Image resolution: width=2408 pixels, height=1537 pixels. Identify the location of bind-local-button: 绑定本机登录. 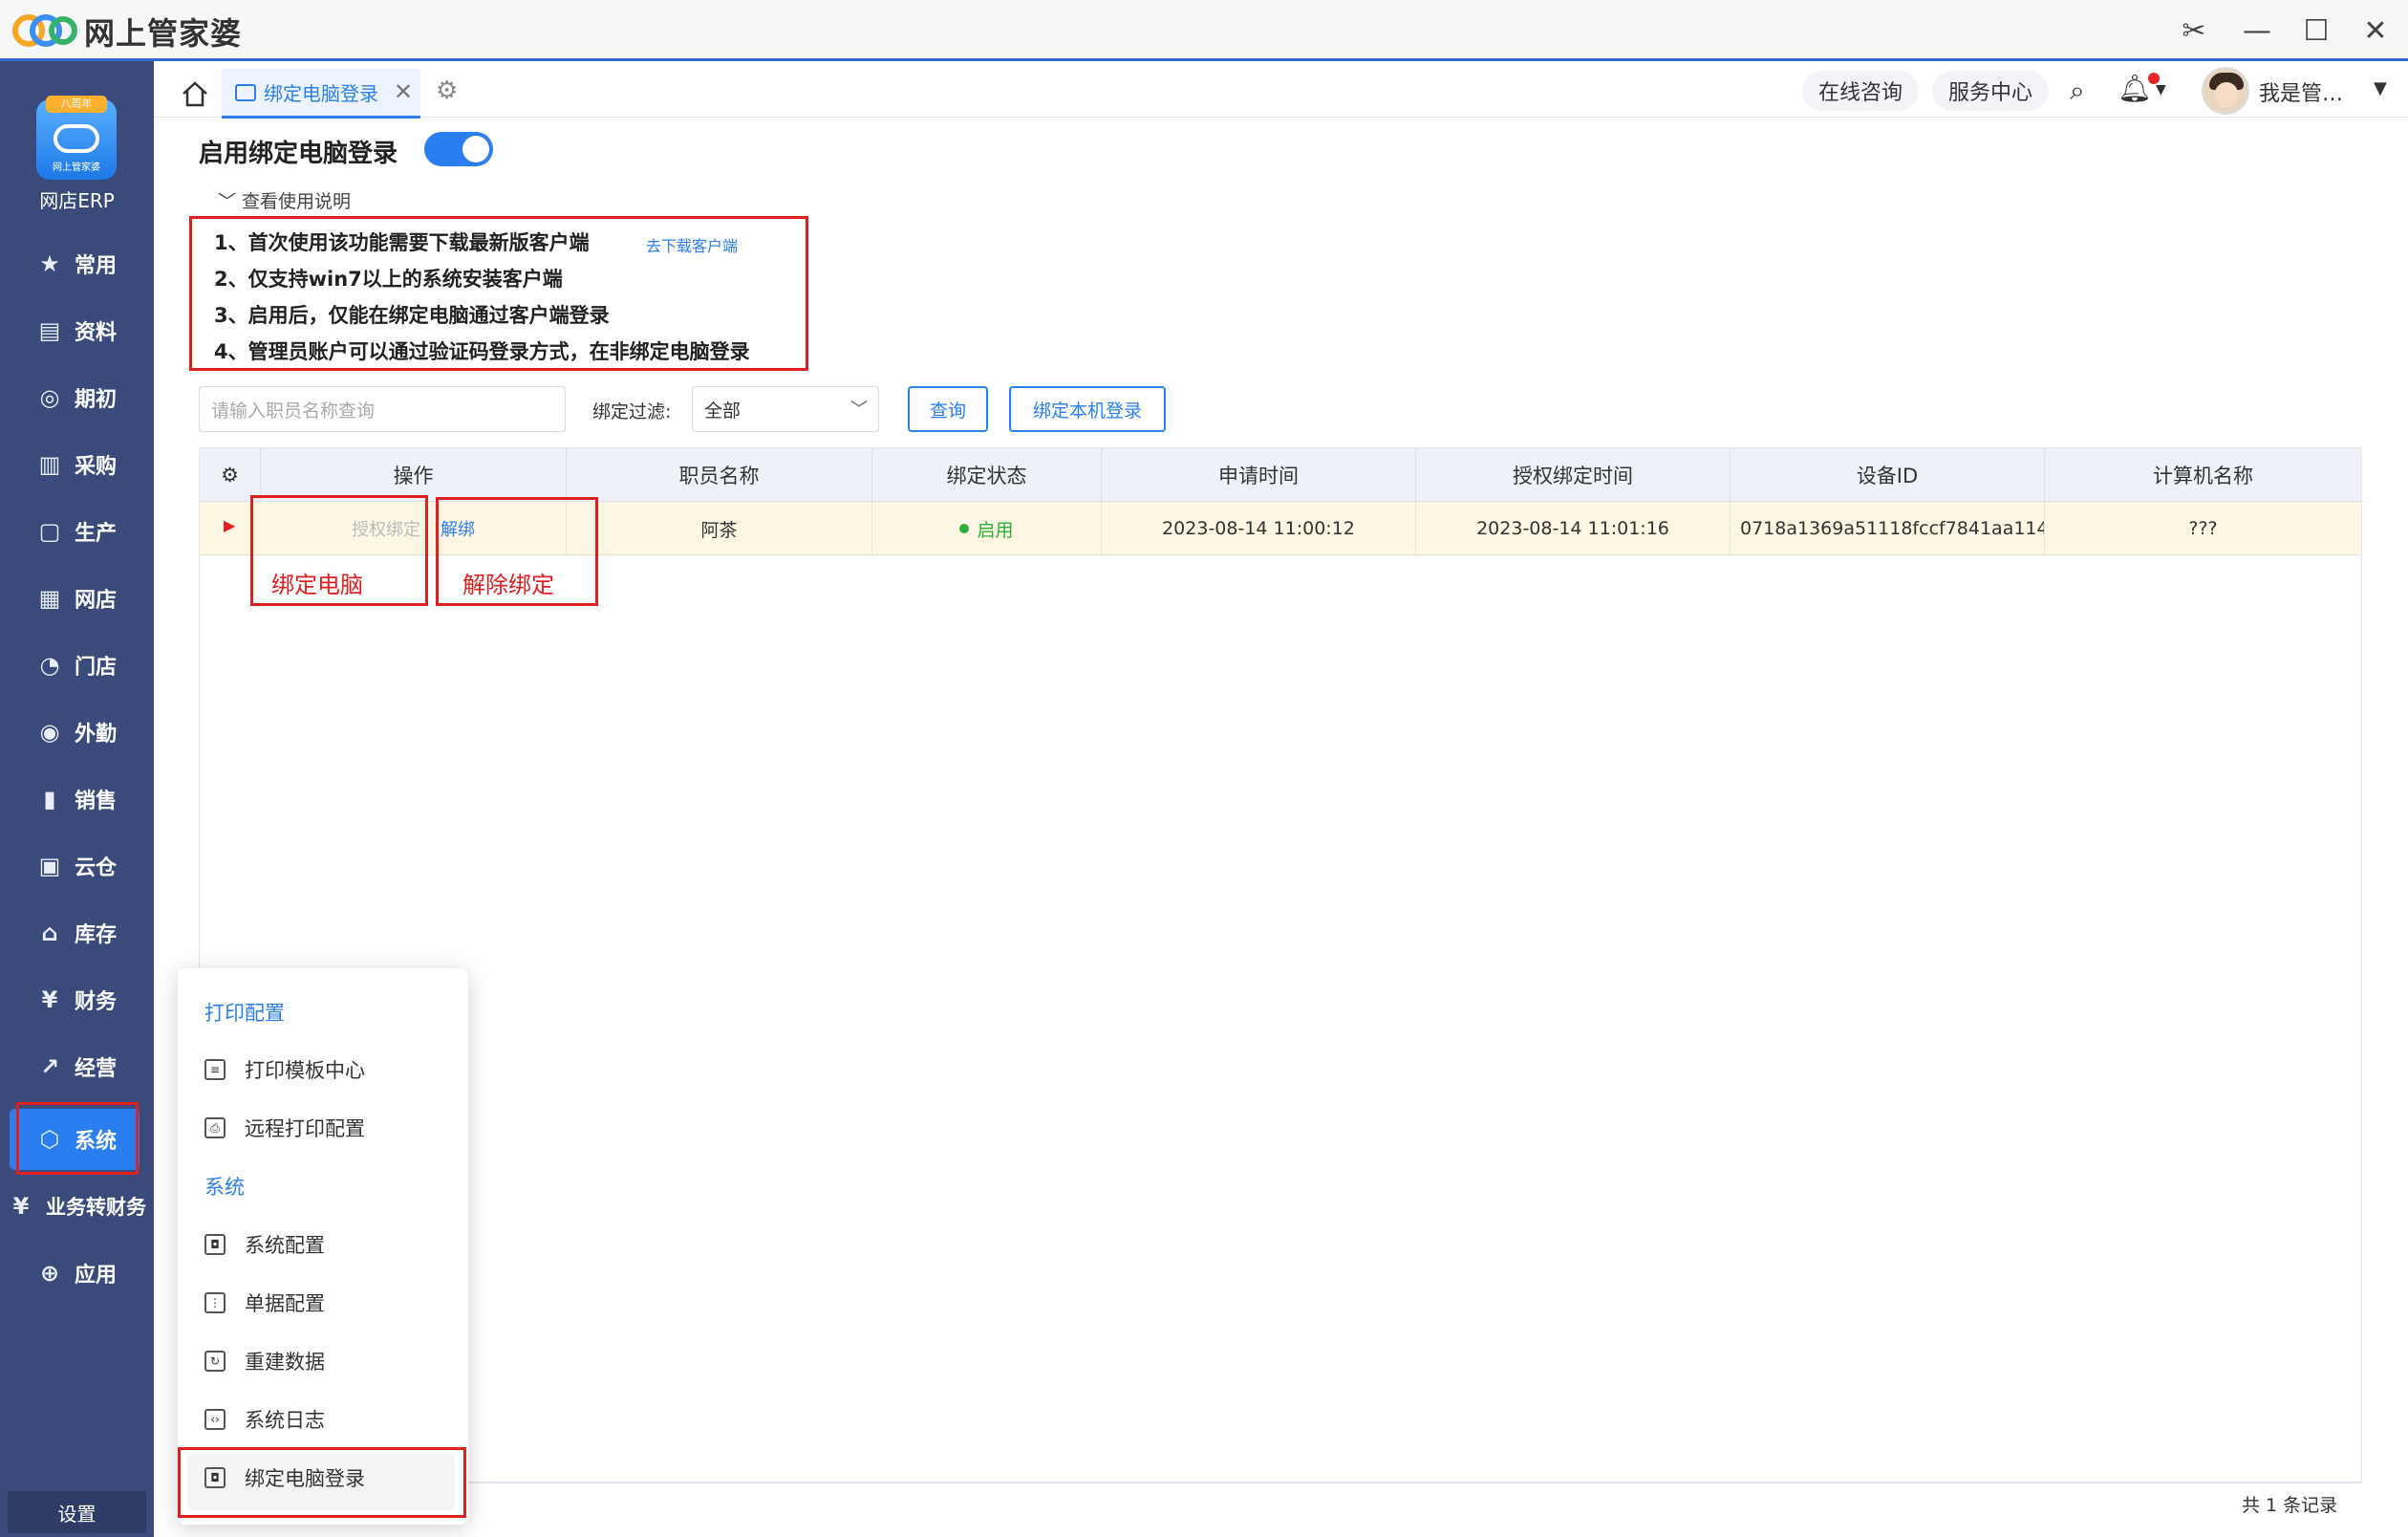
(1088, 409).